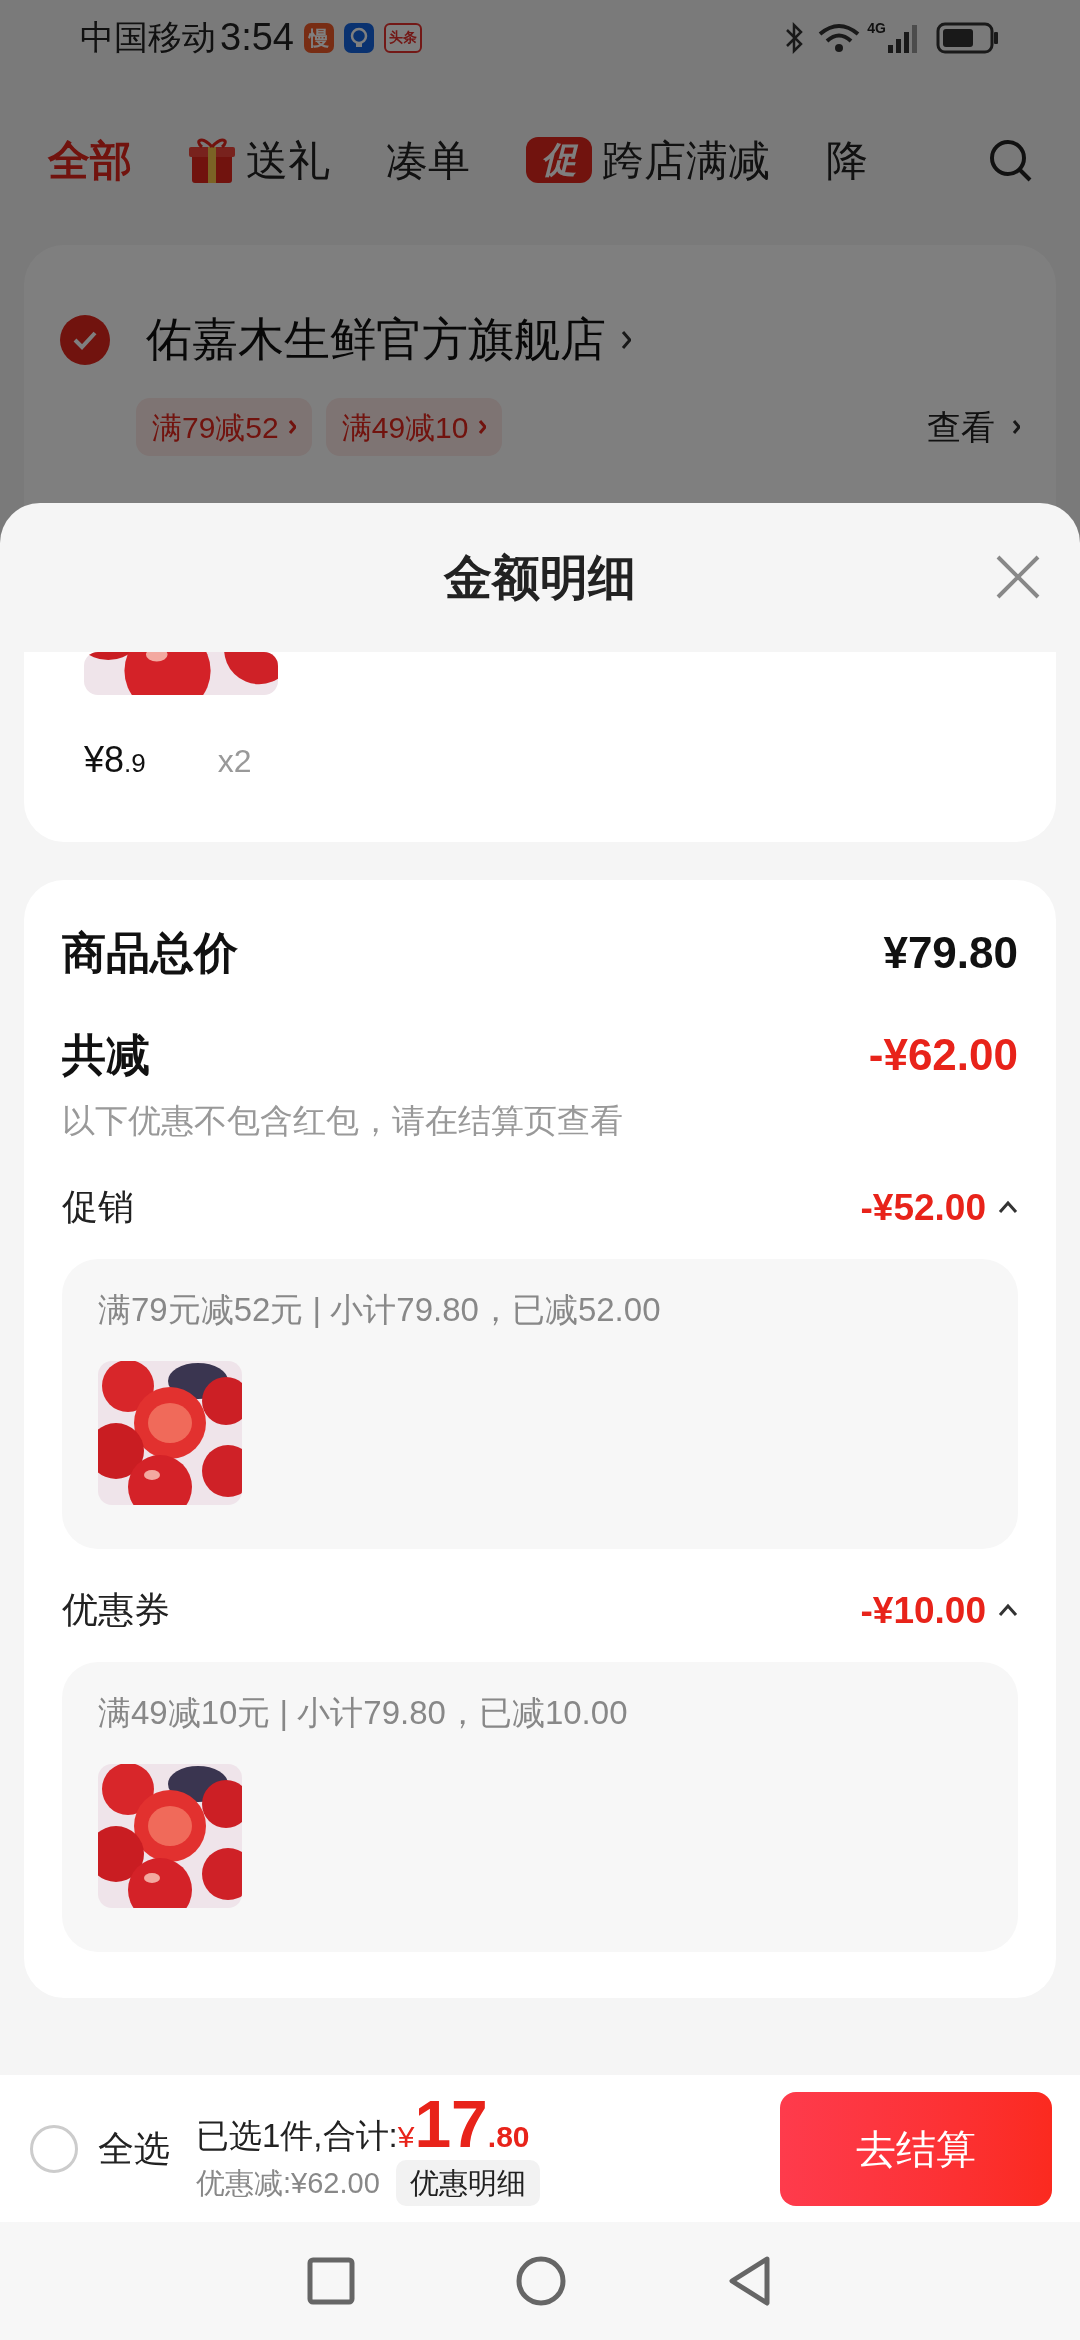 The height and width of the screenshot is (2340, 1080). What do you see at coordinates (288, 2183) in the screenshot?
I see `saved-amount: 优惠减:¥62.00` at bounding box center [288, 2183].